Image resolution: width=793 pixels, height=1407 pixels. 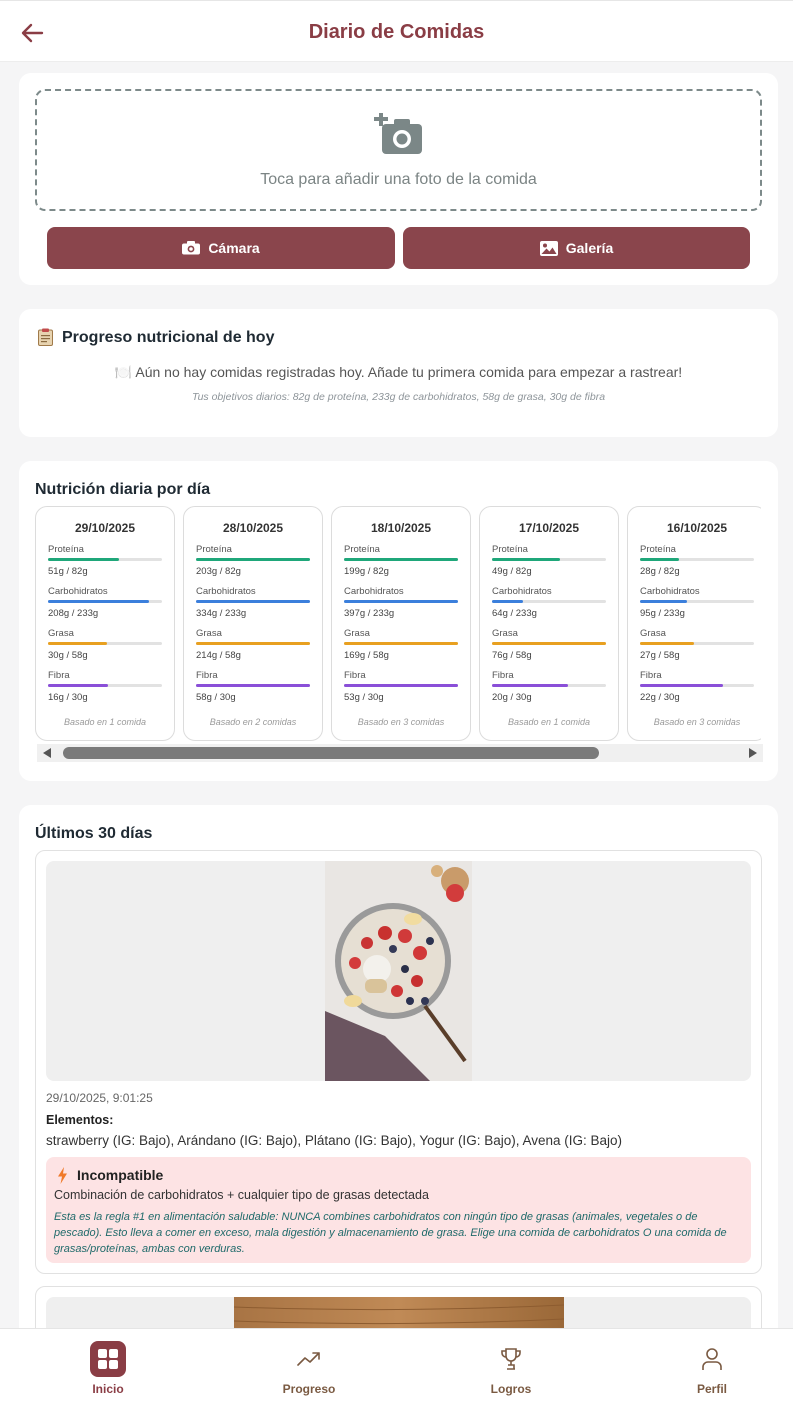 What do you see at coordinates (753, 753) in the screenshot?
I see `scroll-right-arrow-icon` at bounding box center [753, 753].